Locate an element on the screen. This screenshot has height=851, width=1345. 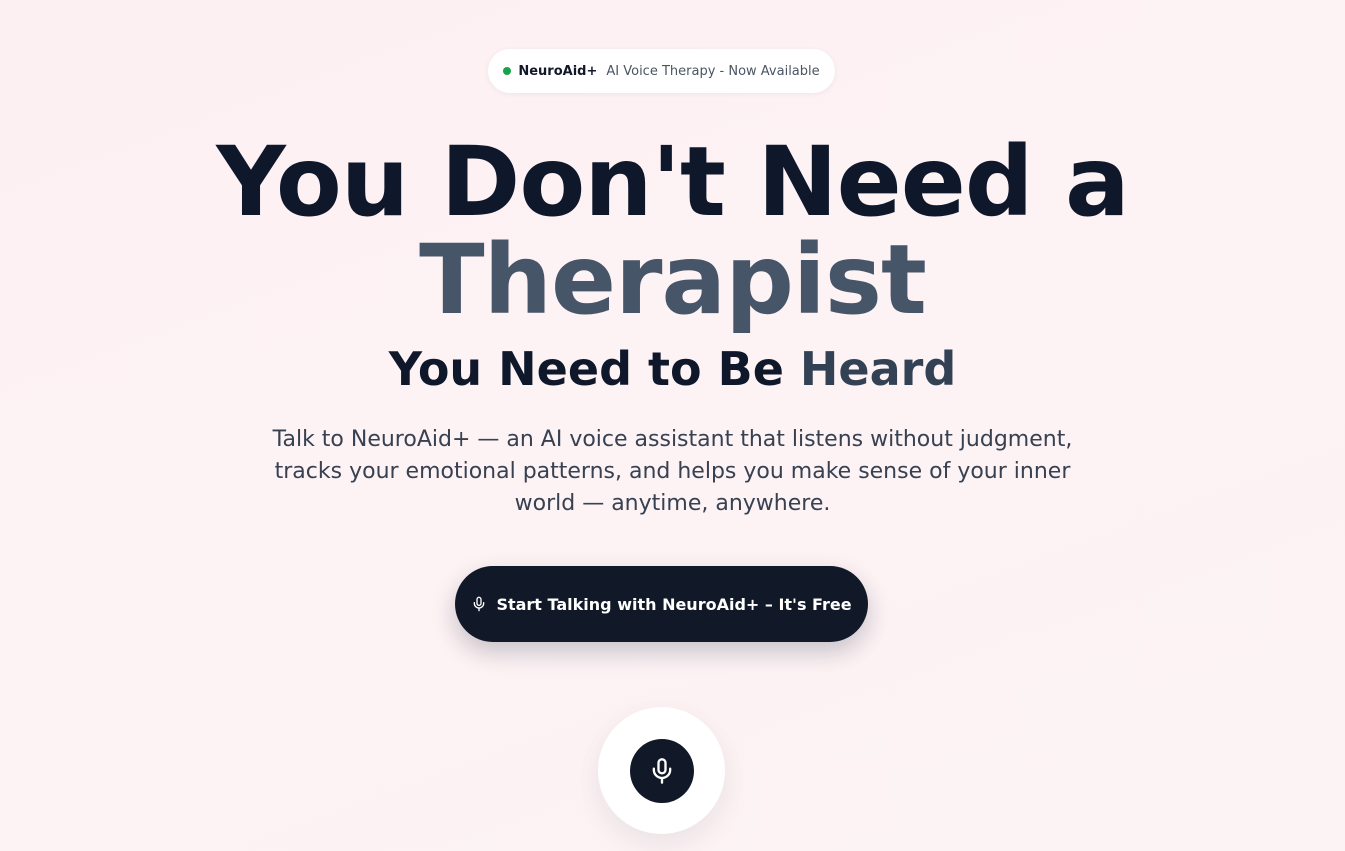
badge-brand: NeuroAid+ is located at coordinates (558, 71).